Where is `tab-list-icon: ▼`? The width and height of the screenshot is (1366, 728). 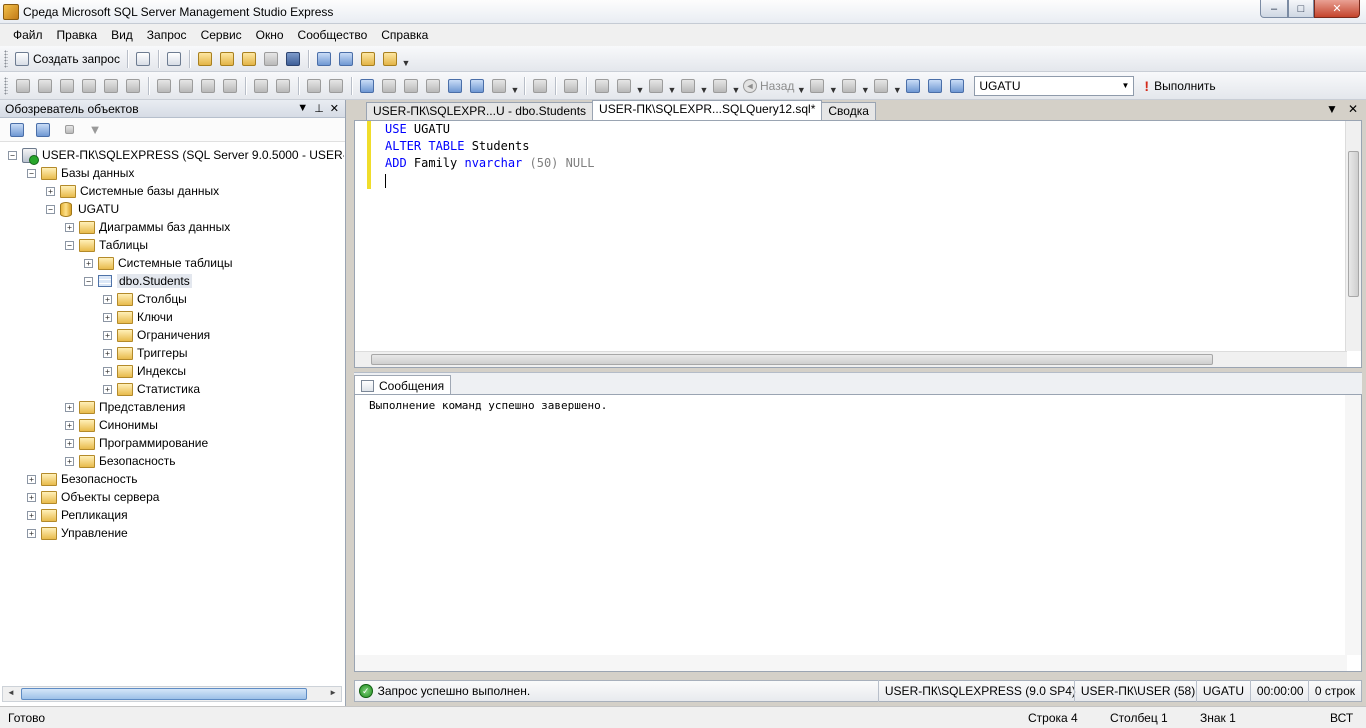
tab-list-icon: ▼ is located at coordinates (1332, 109).